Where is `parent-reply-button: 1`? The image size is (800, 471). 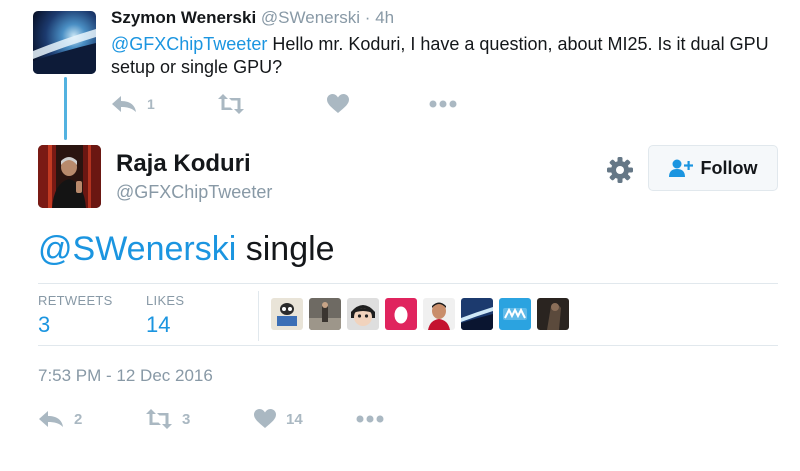
parent-reply-button: 1 is located at coordinates (133, 104).